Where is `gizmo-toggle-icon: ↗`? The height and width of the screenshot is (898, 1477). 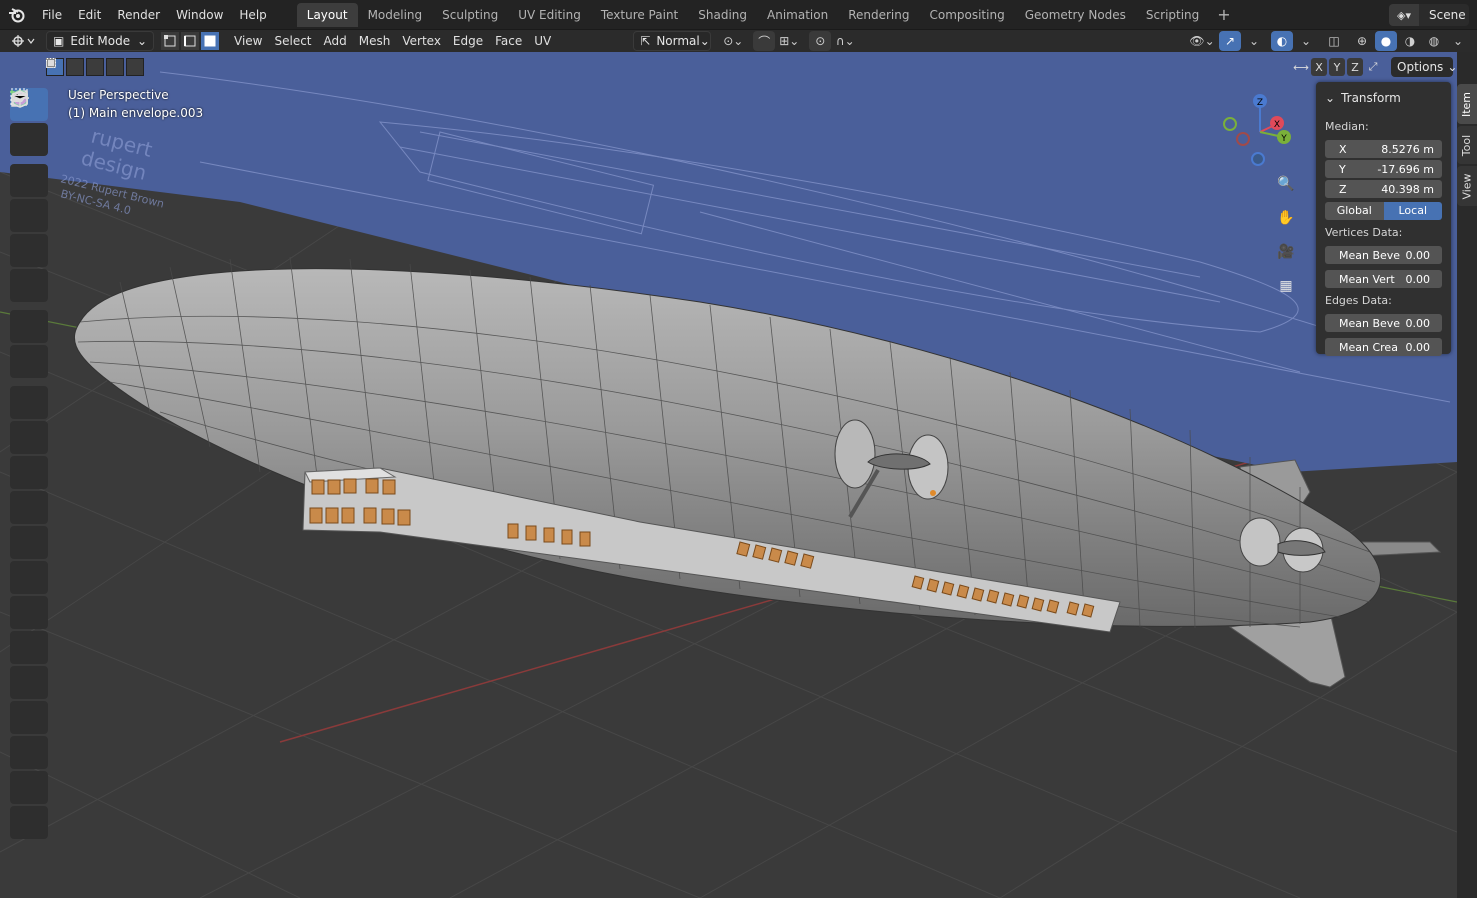 gizmo-toggle-icon: ↗ is located at coordinates (1230, 41).